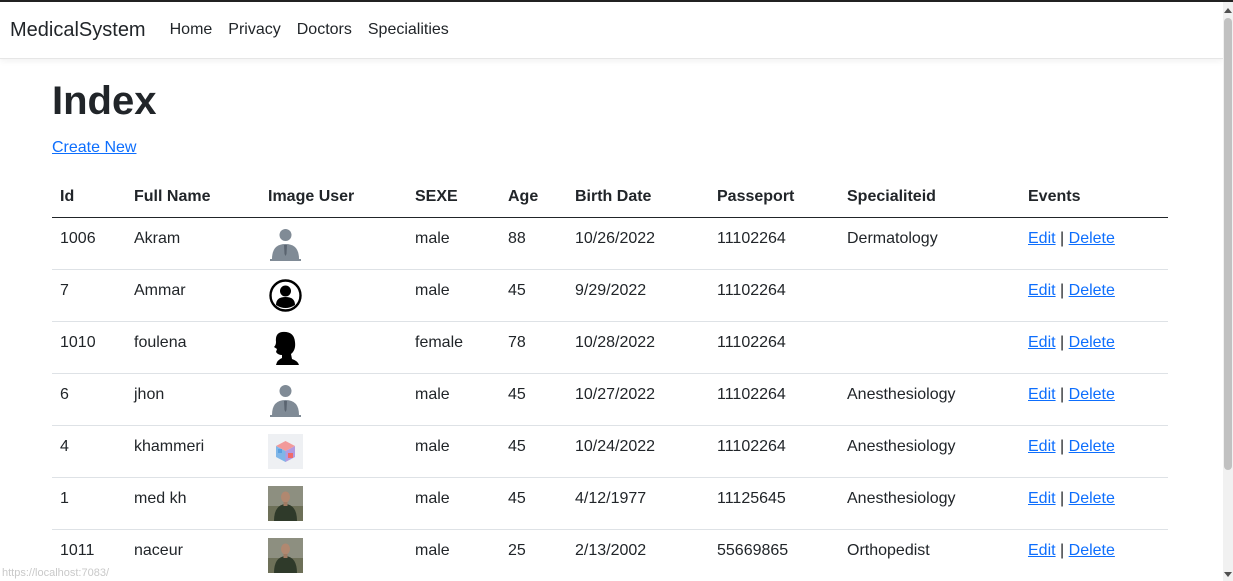 This screenshot has height=581, width=1233. What do you see at coordinates (638, 295) in the screenshot?
I see `cell-birth-date: 9/29/2022` at bounding box center [638, 295].